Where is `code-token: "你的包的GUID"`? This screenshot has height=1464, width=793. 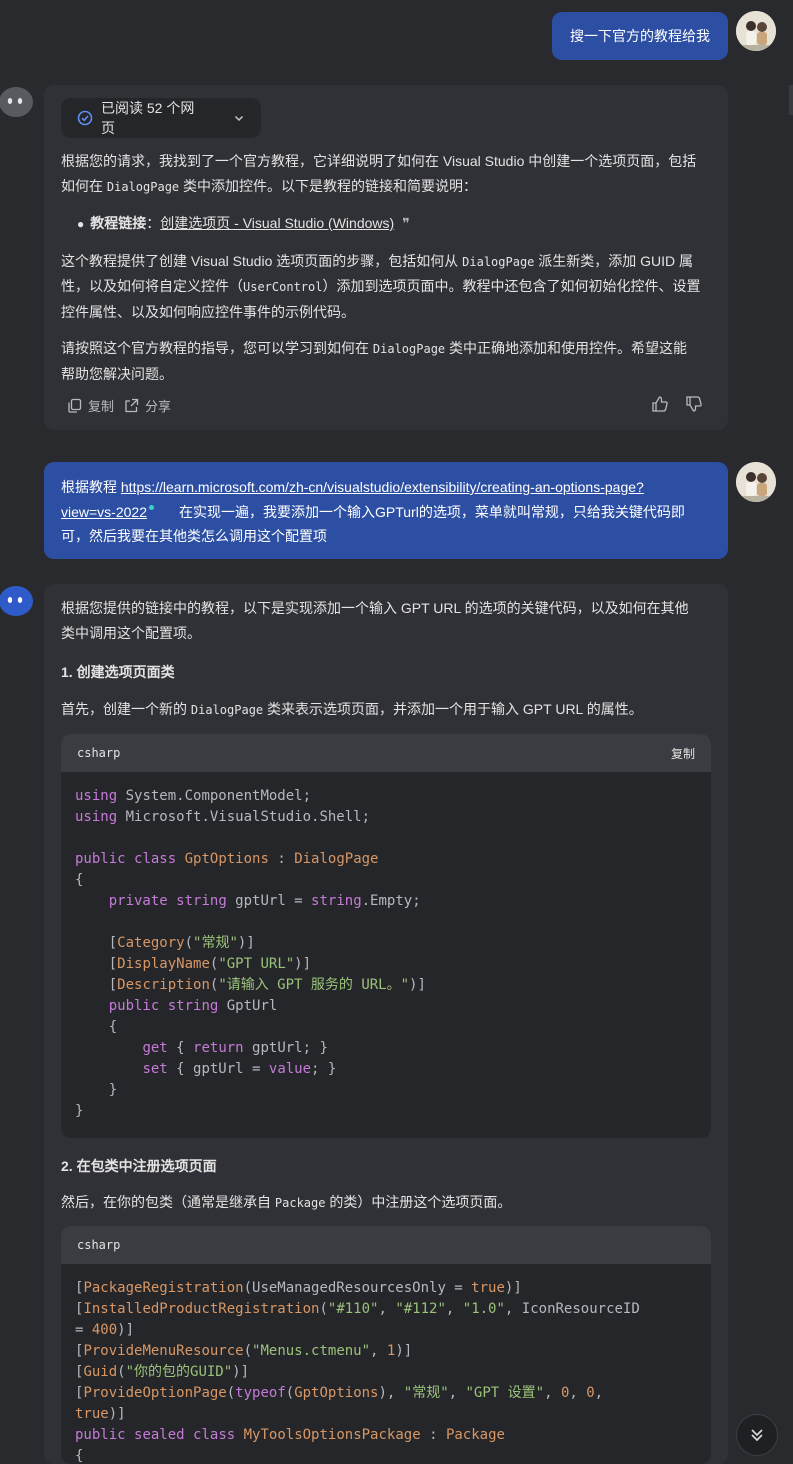 code-token: "你的包的GUID" is located at coordinates (179, 1372).